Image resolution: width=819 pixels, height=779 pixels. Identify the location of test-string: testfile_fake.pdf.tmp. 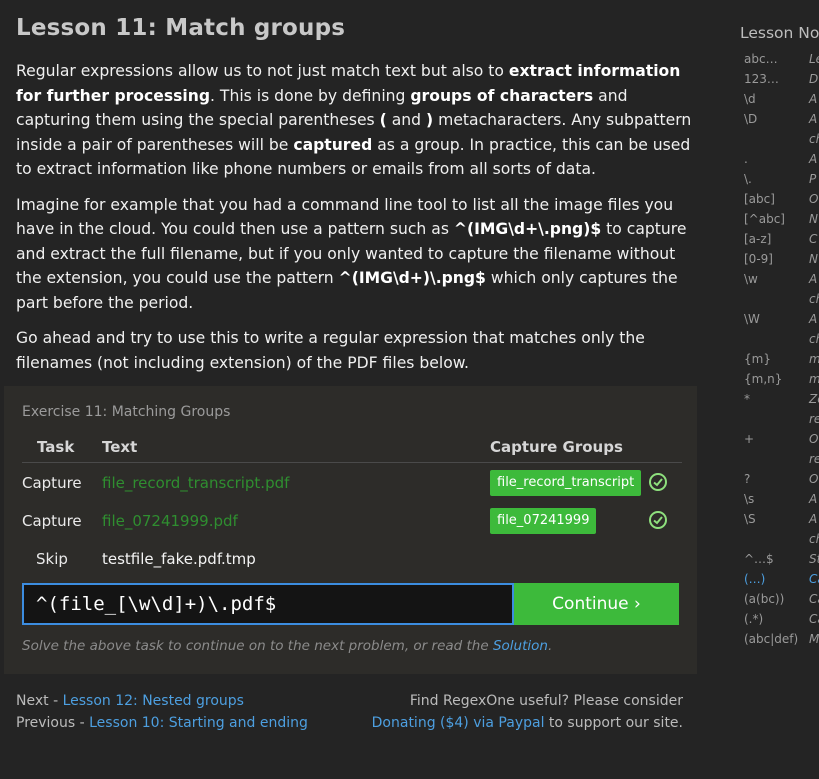
(179, 559).